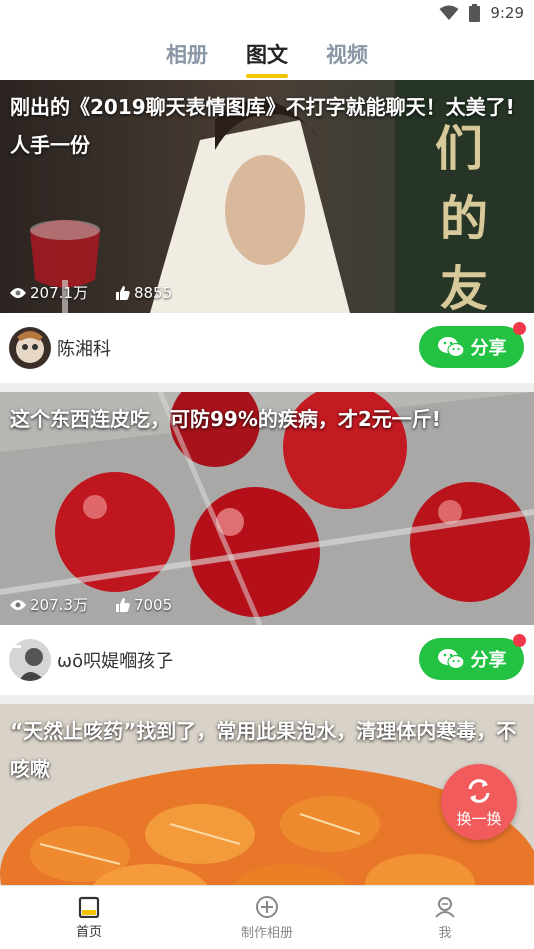 Image resolution: width=534 pixels, height=949 pixels. What do you see at coordinates (267, 15) in the screenshot?
I see `status-bar: 9:29` at bounding box center [267, 15].